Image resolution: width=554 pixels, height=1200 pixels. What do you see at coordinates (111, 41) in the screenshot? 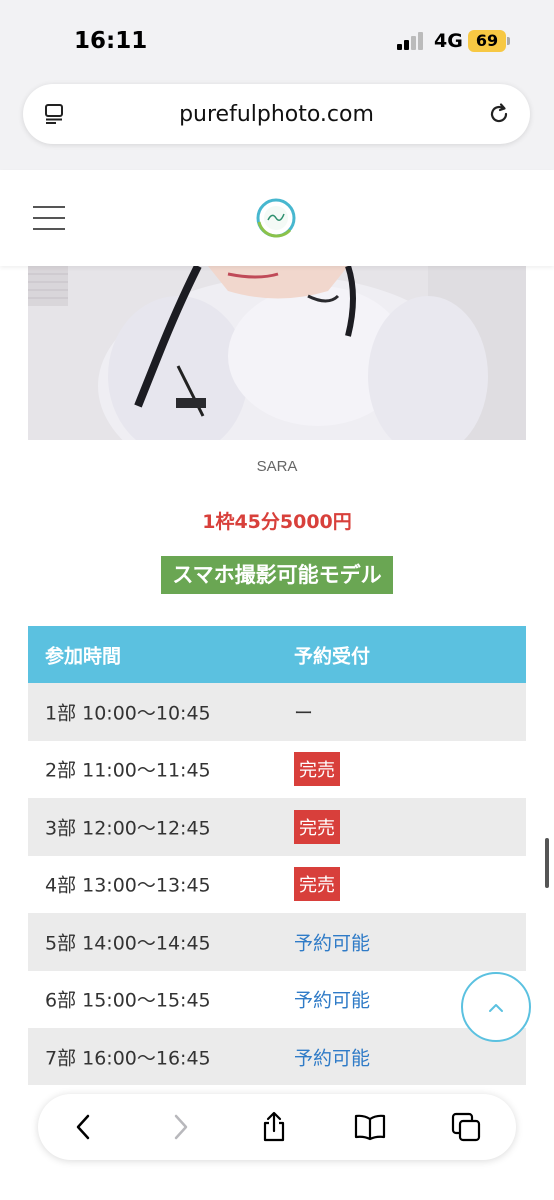
I see `clock: 16:11` at bounding box center [111, 41].